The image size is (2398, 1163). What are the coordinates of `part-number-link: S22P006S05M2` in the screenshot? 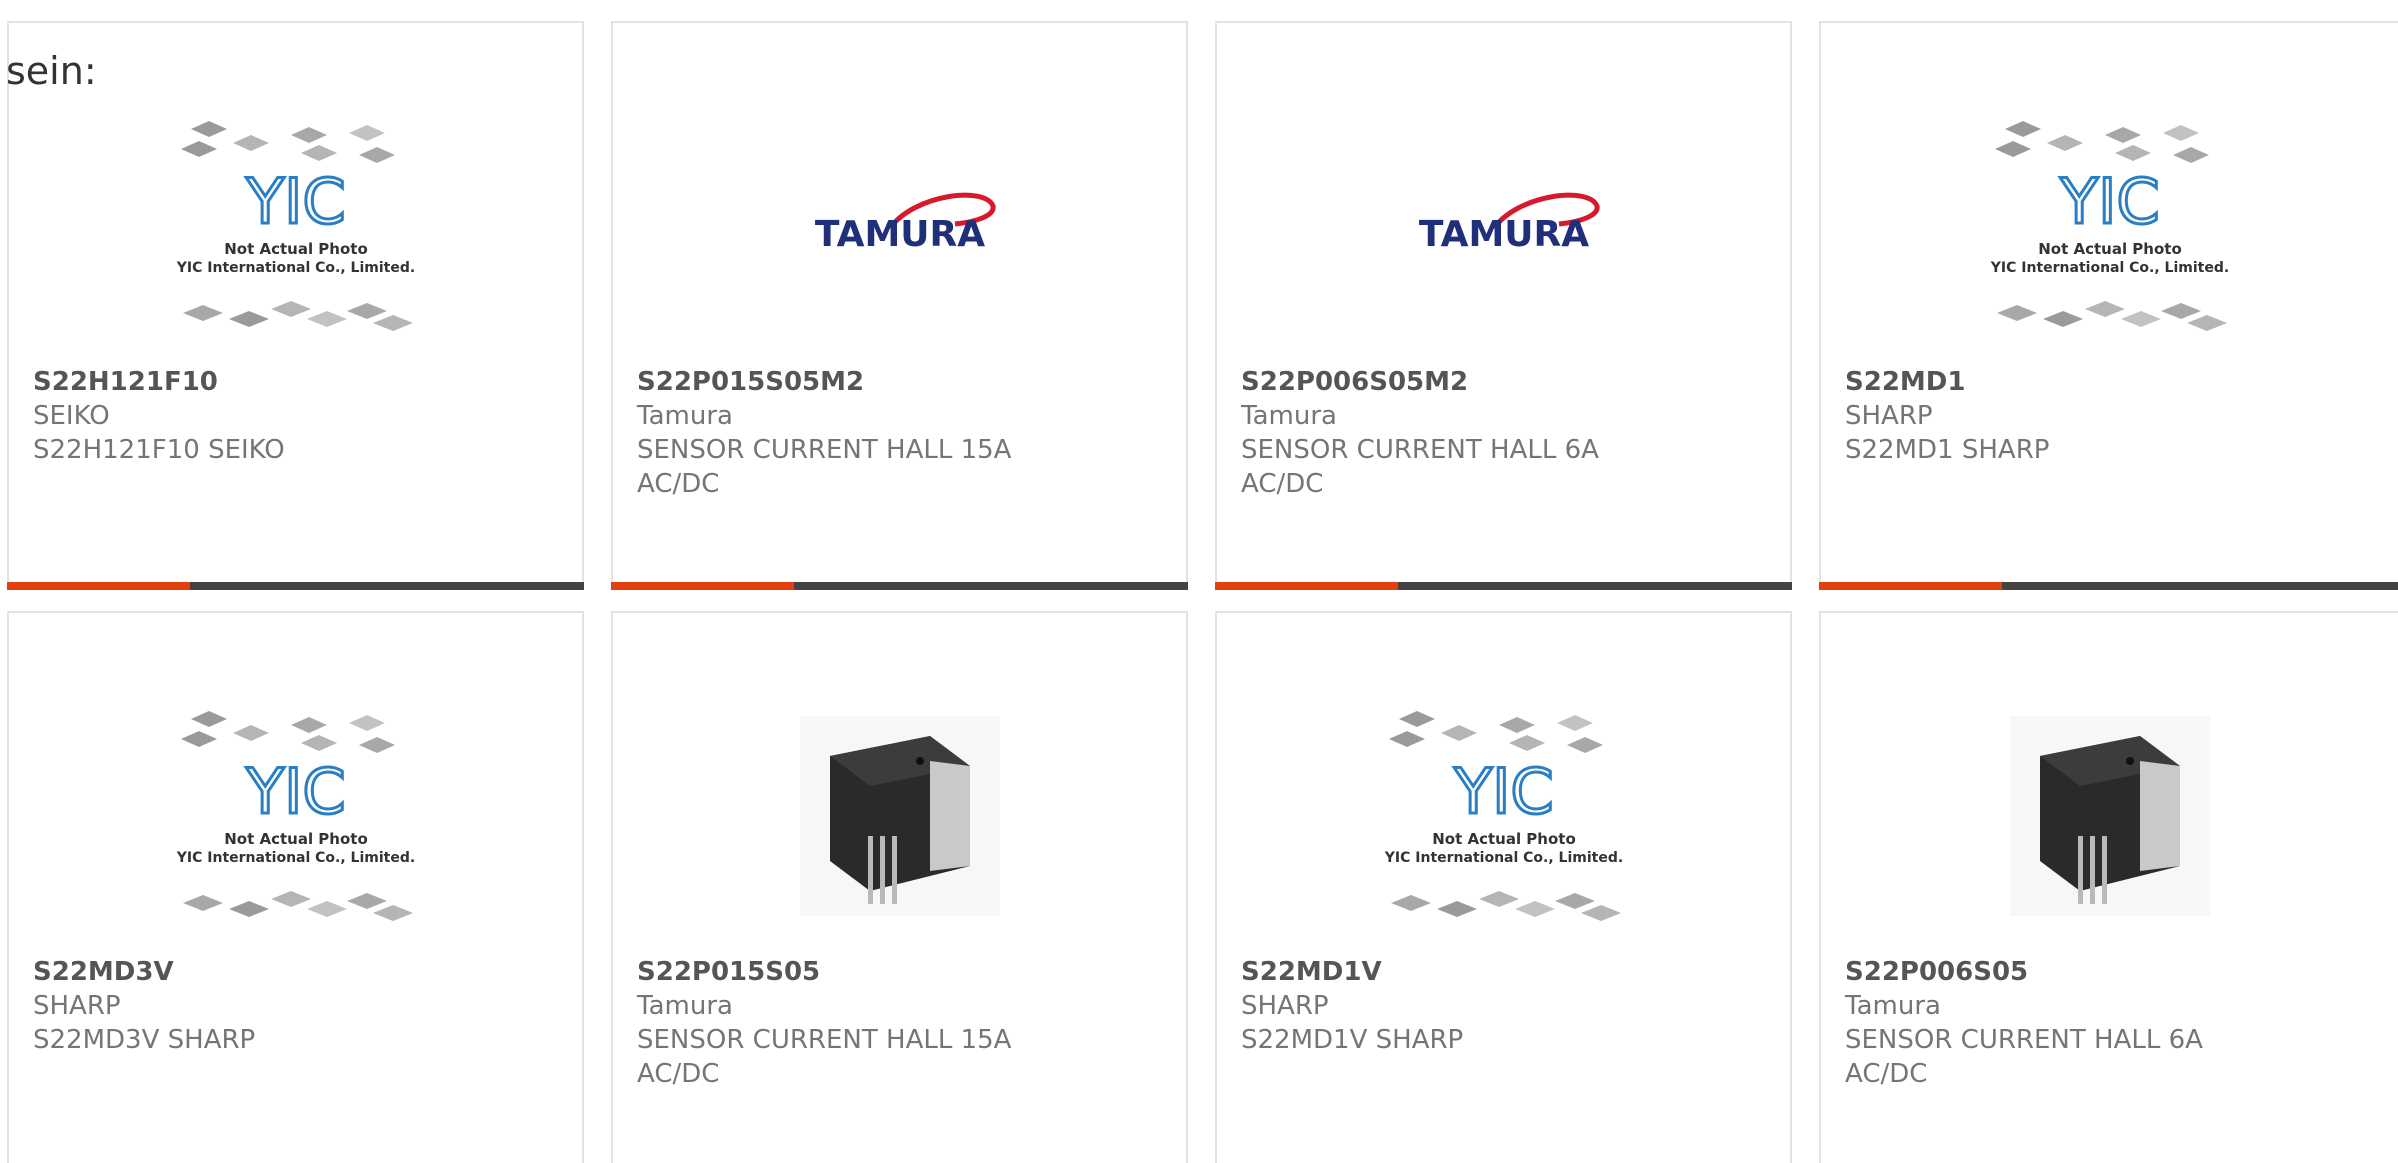 It's located at (1505, 382).